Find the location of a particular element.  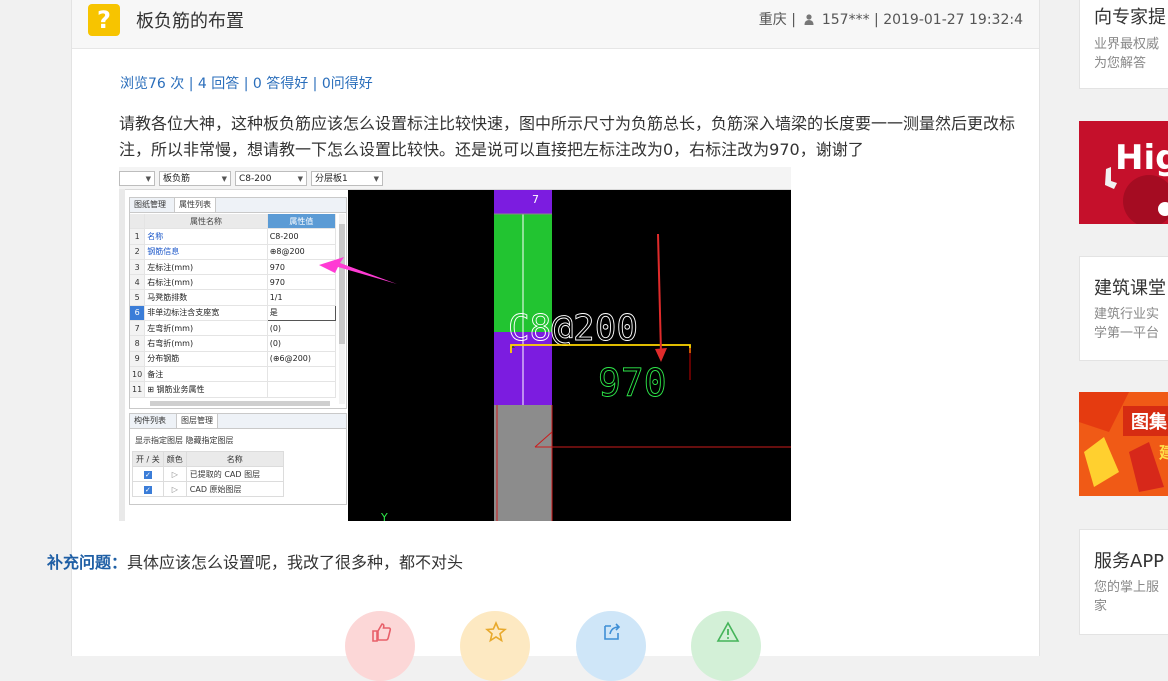

property-row: 4 右标注(mm) 970 is located at coordinates (233, 282).